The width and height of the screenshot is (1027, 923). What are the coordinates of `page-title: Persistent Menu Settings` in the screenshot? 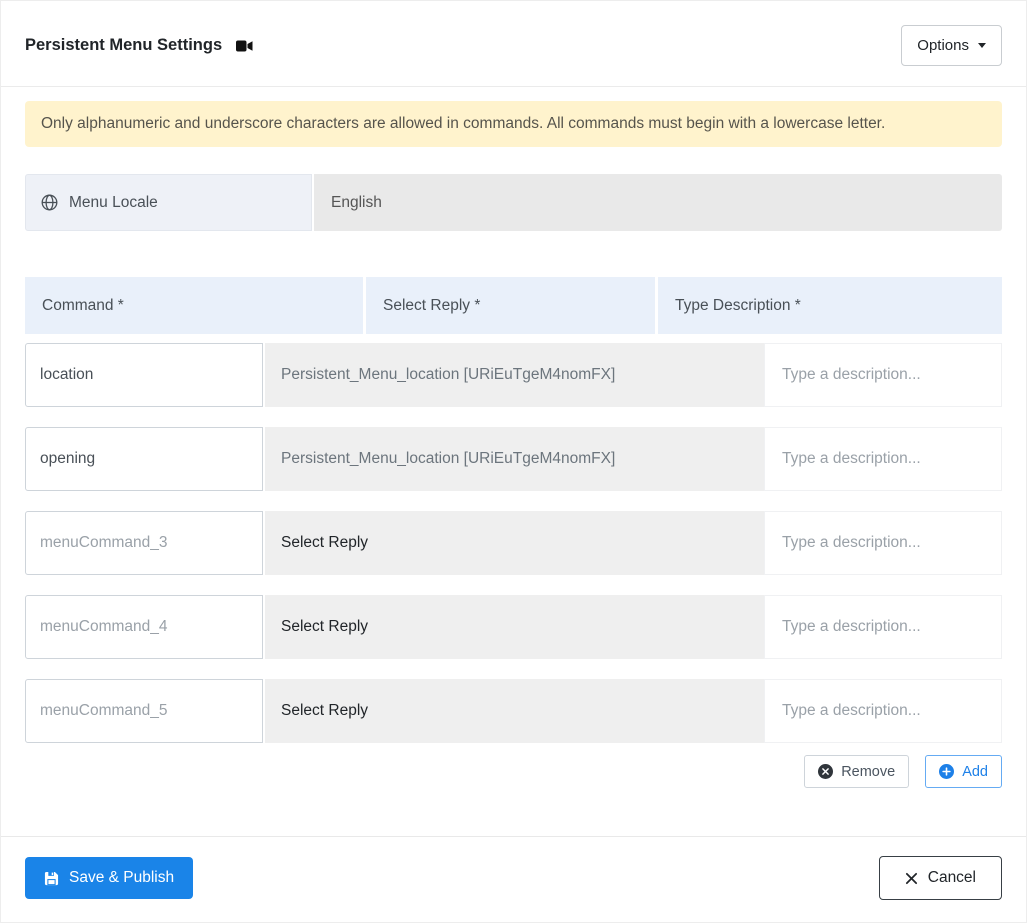 It's located at (124, 45).